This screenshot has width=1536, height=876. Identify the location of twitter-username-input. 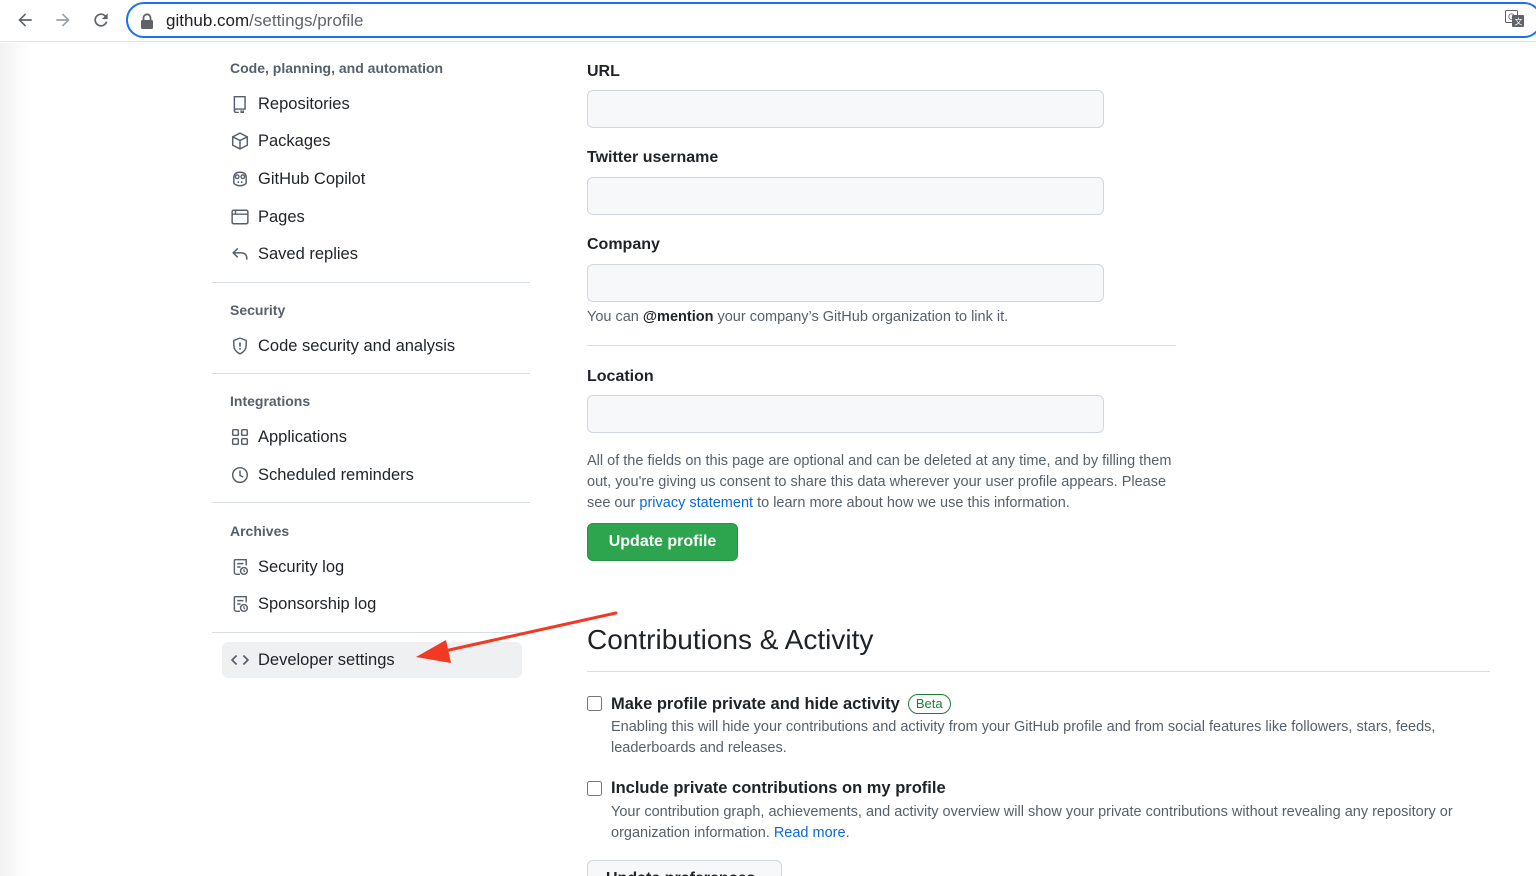
(845, 196).